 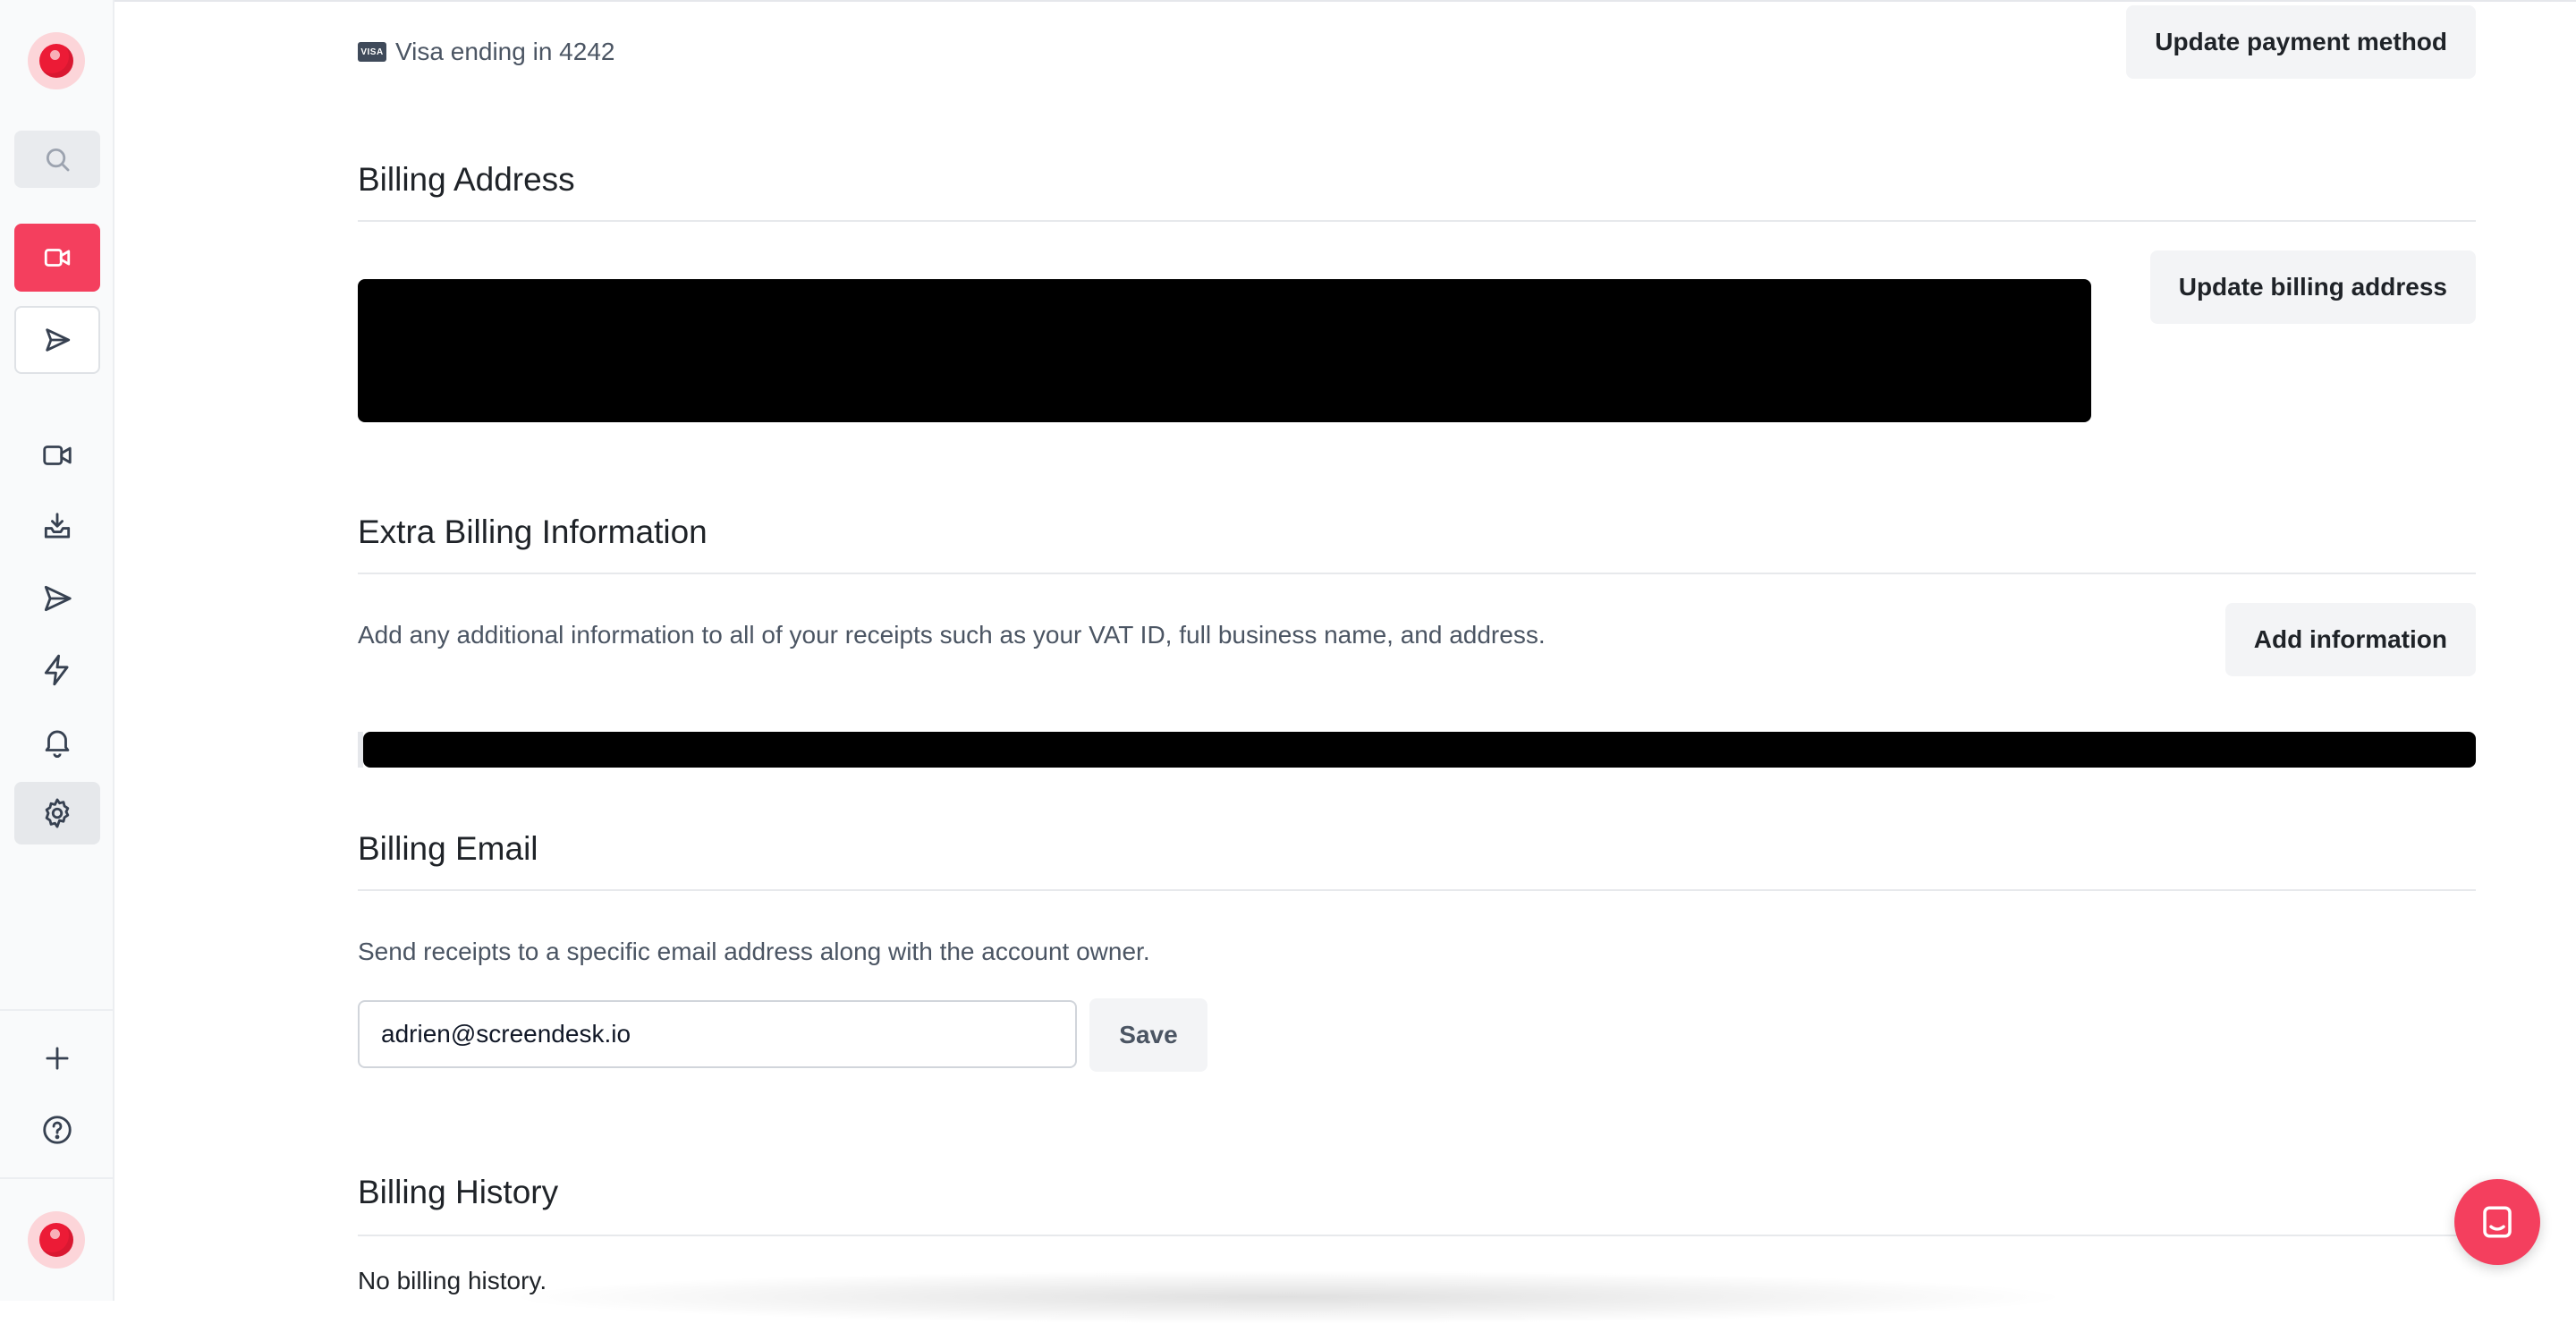 I want to click on sidebar-item-notifications, so click(x=57, y=741).